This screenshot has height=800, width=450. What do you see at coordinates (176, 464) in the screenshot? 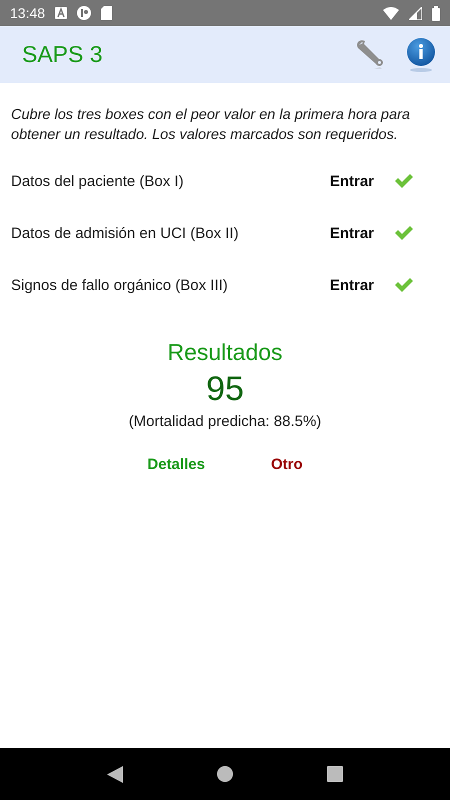
I see `details-button: Detalles` at bounding box center [176, 464].